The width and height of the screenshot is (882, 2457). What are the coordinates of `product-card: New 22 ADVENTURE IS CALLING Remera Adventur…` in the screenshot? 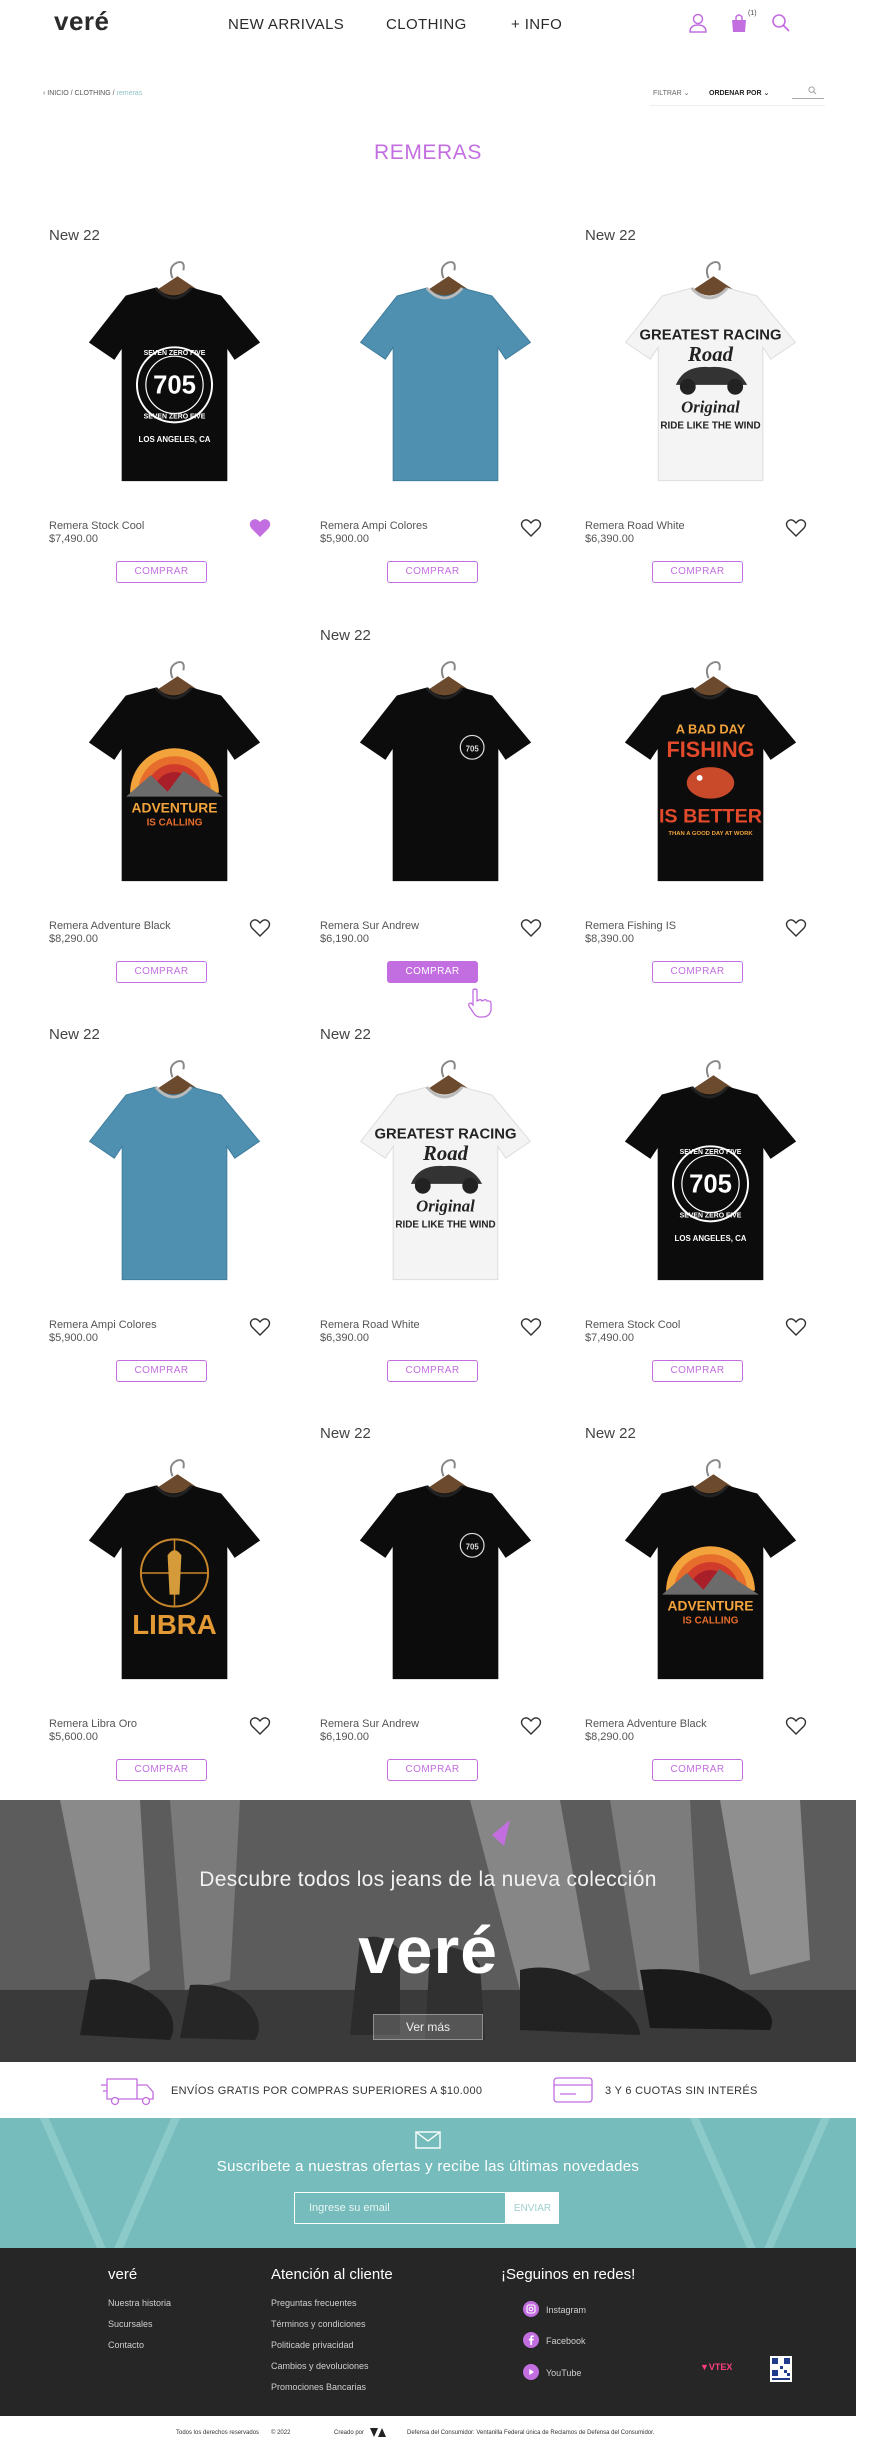 It's located at (710, 1610).